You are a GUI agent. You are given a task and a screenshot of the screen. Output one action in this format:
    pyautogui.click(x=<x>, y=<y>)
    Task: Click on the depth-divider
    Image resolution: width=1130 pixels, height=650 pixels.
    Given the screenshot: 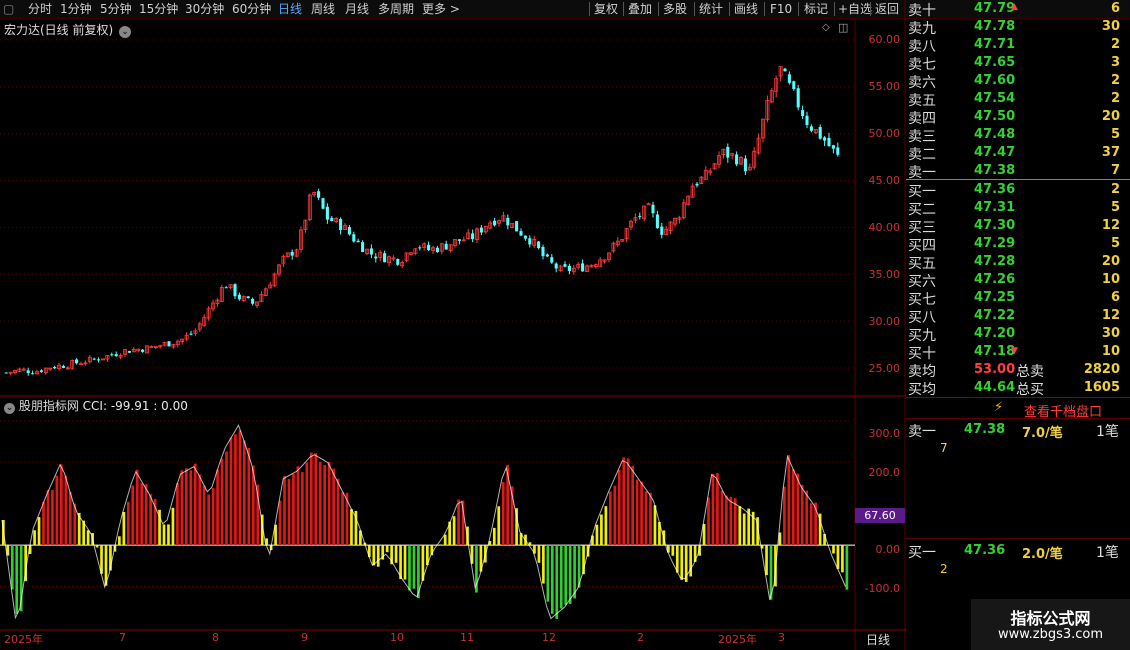 What is the action you would take?
    pyautogui.click(x=1018, y=418)
    